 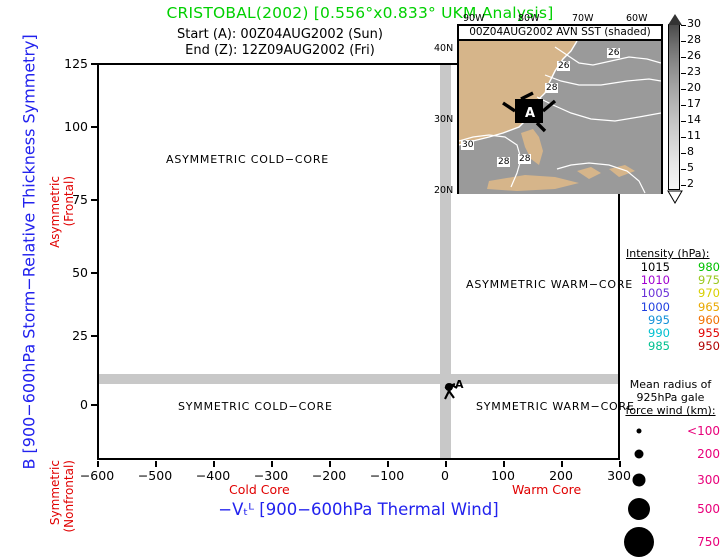 What do you see at coordinates (673, 293) in the screenshot?
I see `intensity-legend-row: 1005 970` at bounding box center [673, 293].